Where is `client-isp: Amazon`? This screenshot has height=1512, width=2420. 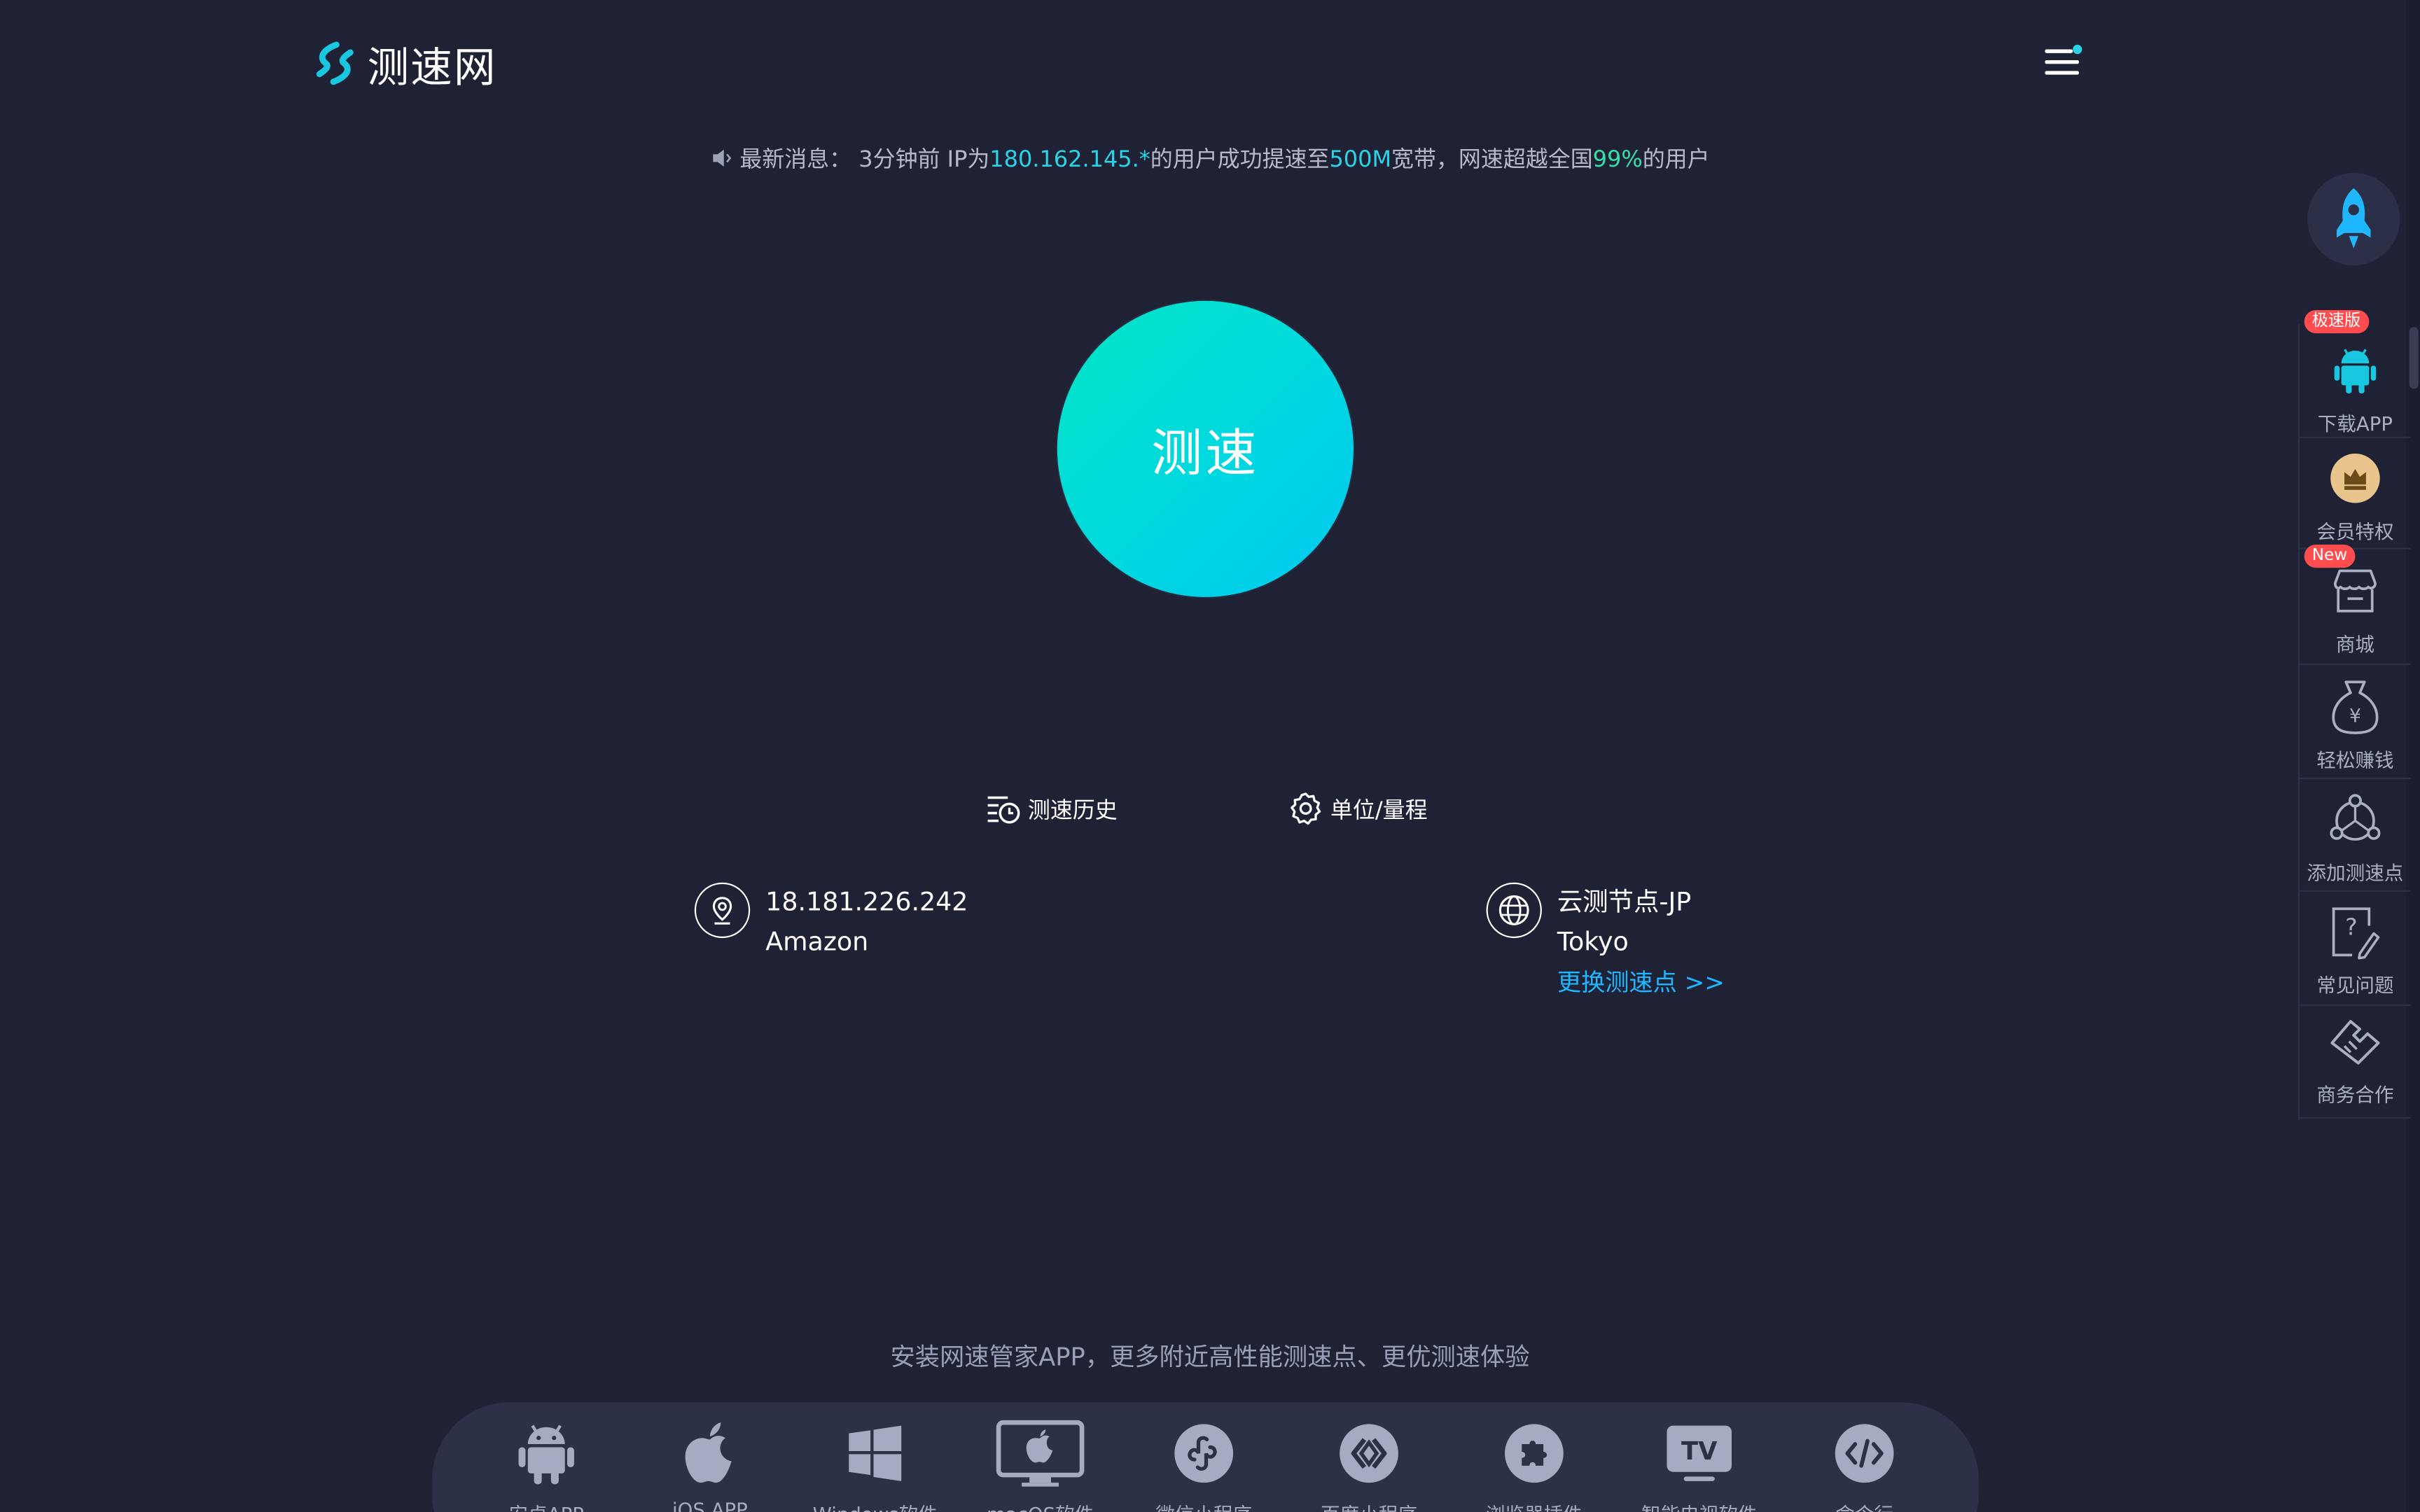 client-isp: Amazon is located at coordinates (817, 942).